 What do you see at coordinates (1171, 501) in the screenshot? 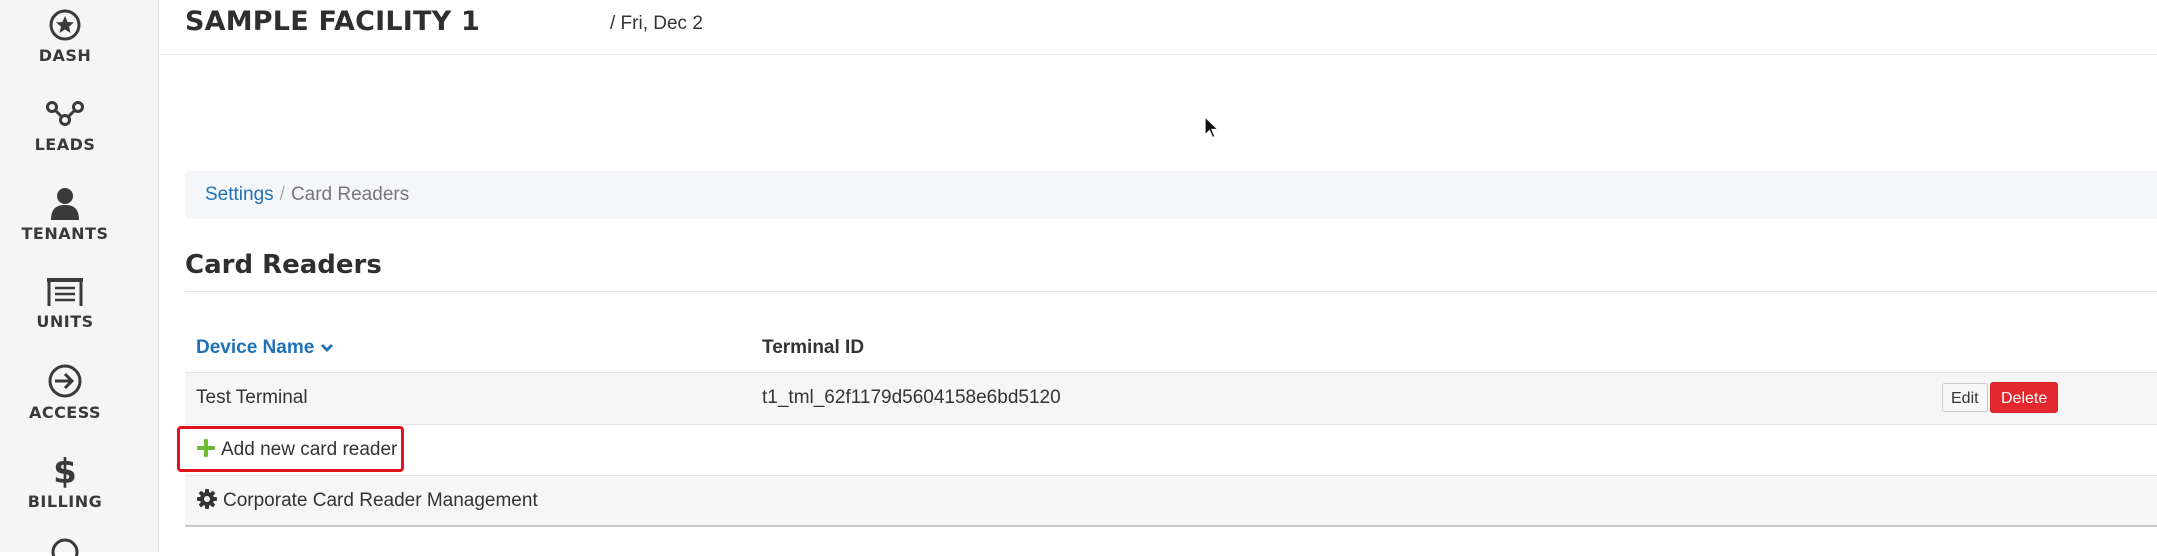
I see `corporate-row: Corporate Card Reader Management` at bounding box center [1171, 501].